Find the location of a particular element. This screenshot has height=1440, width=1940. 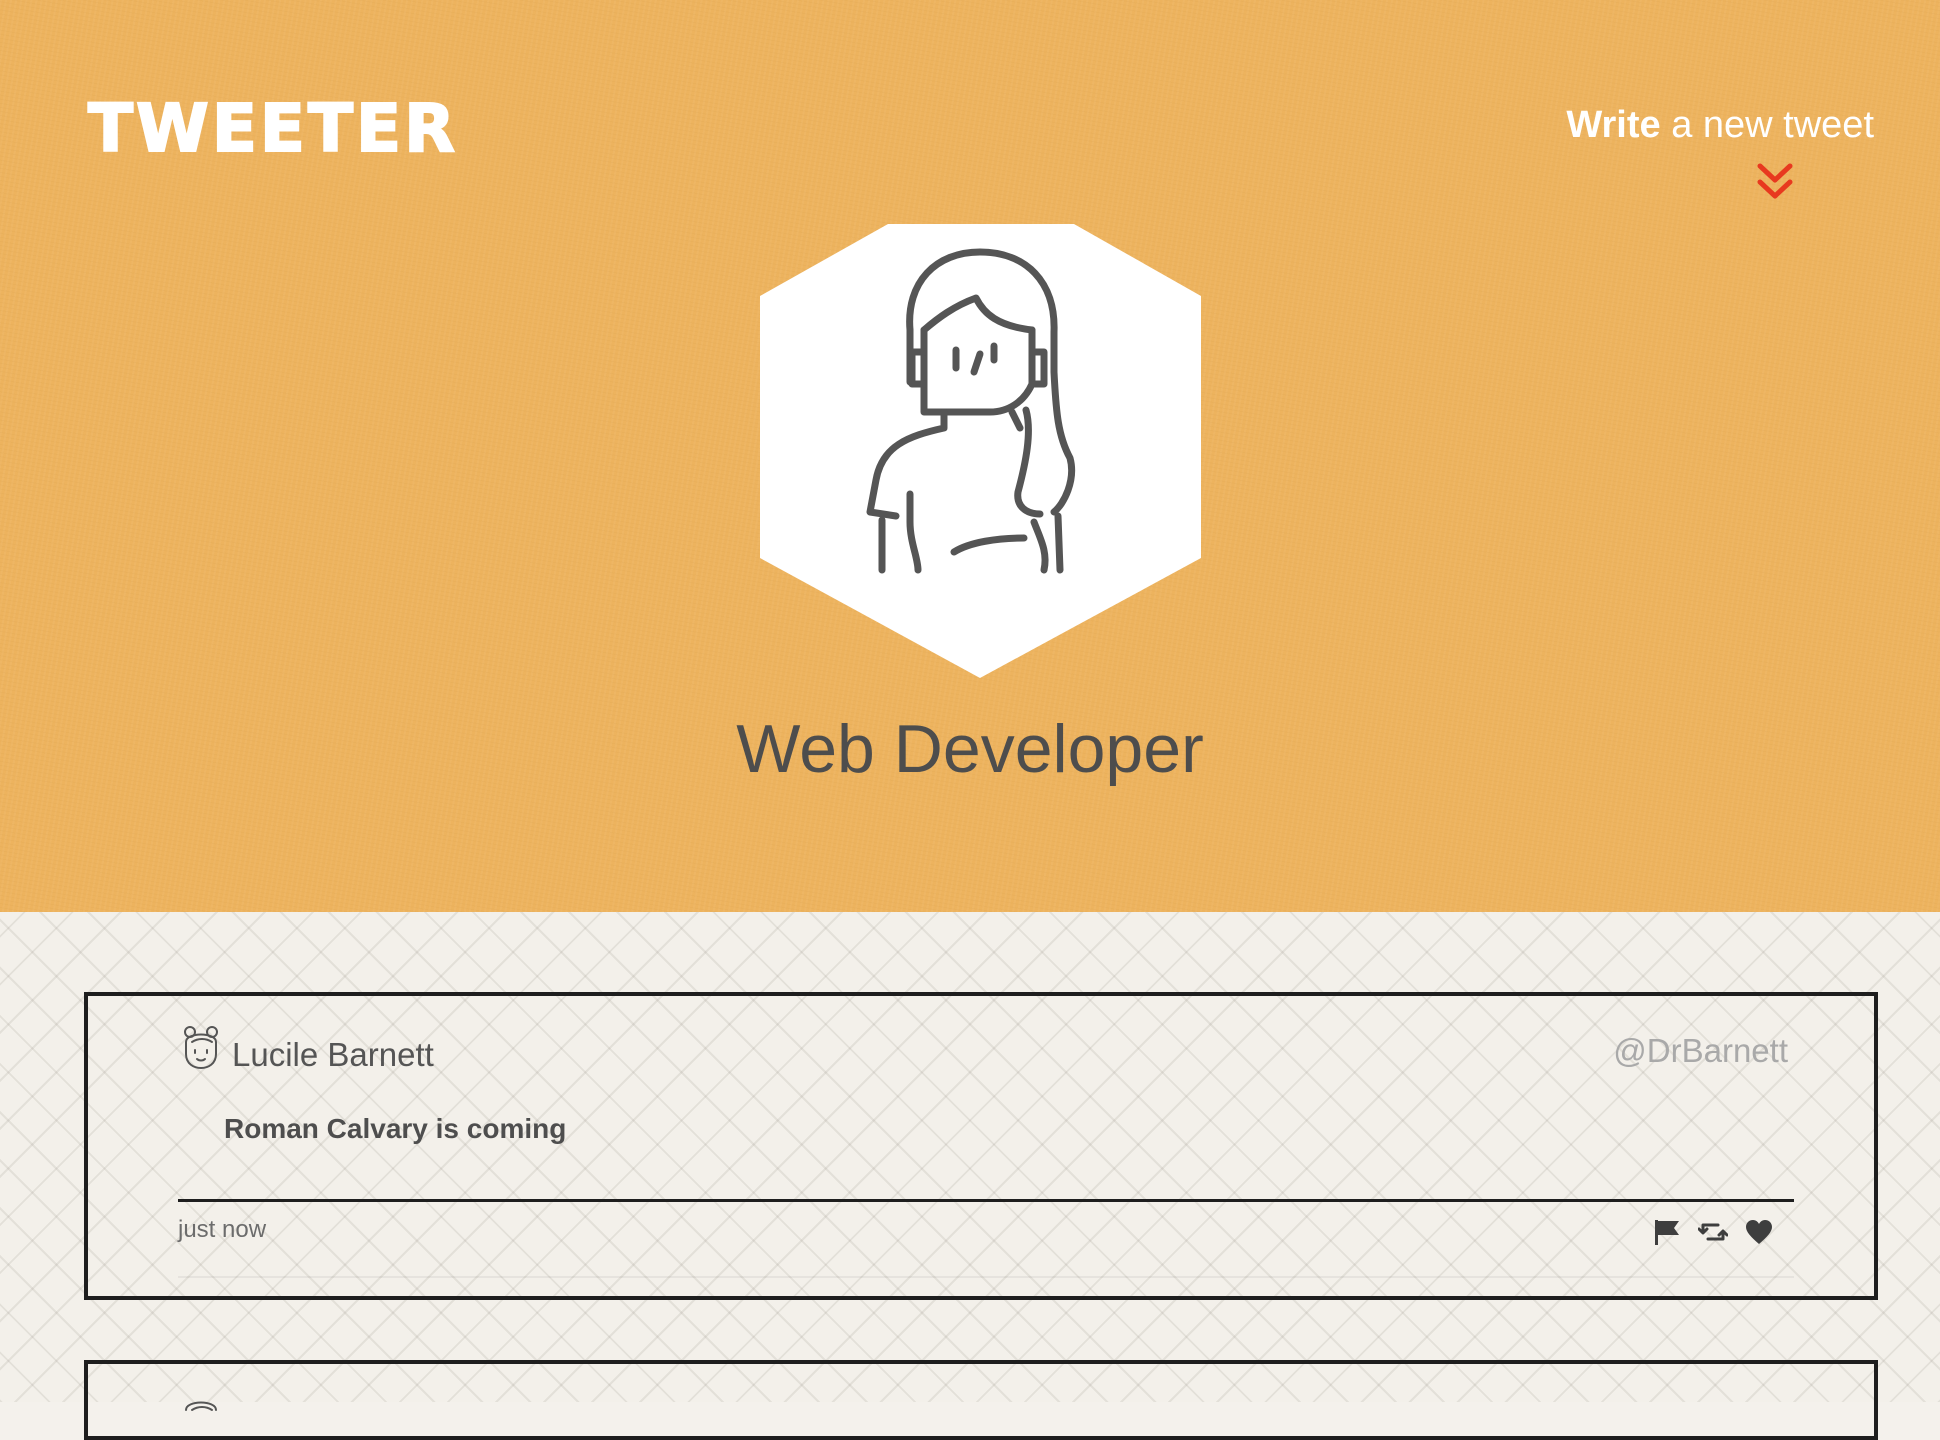

flag-icon is located at coordinates (1667, 1232).